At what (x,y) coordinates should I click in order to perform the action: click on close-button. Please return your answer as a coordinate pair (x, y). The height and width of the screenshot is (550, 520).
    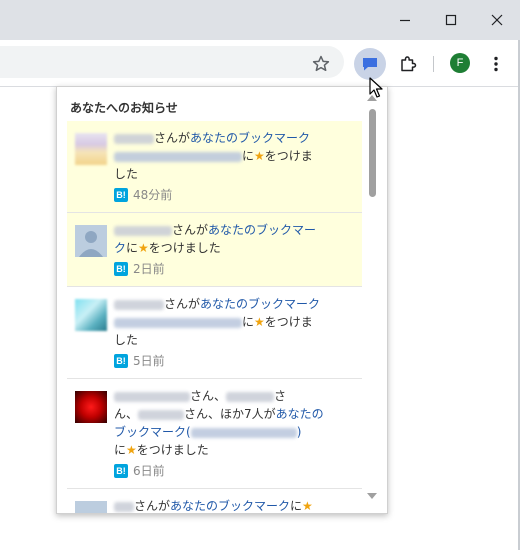
    Looking at the image, I should click on (497, 20).